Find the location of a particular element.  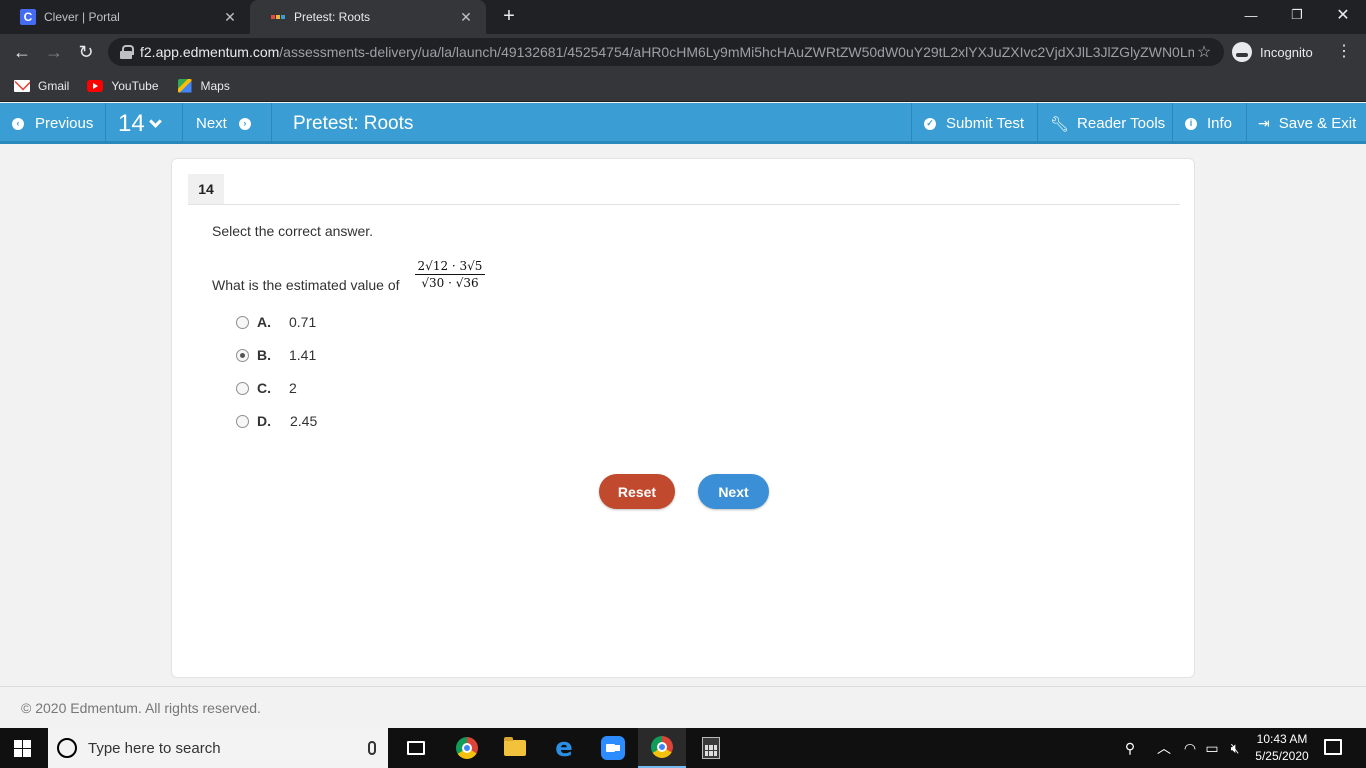

calculator-icon is located at coordinates (711, 748).